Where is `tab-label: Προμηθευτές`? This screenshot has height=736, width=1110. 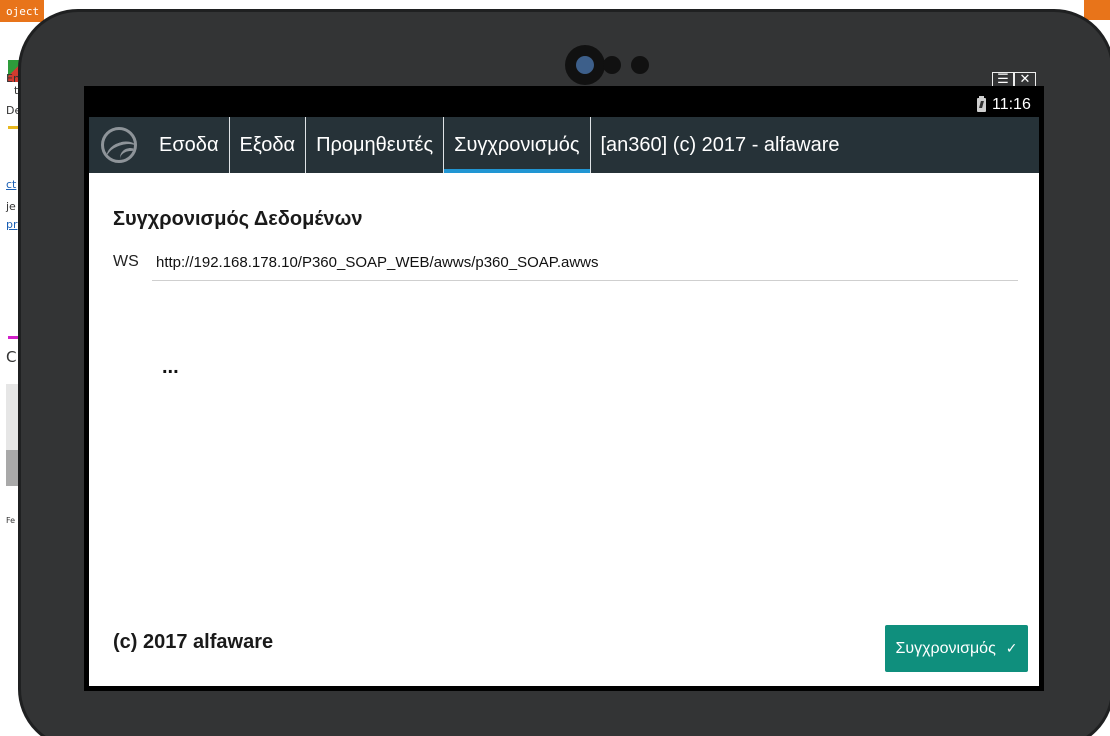
tab-label: Προμηθευτές is located at coordinates (375, 144).